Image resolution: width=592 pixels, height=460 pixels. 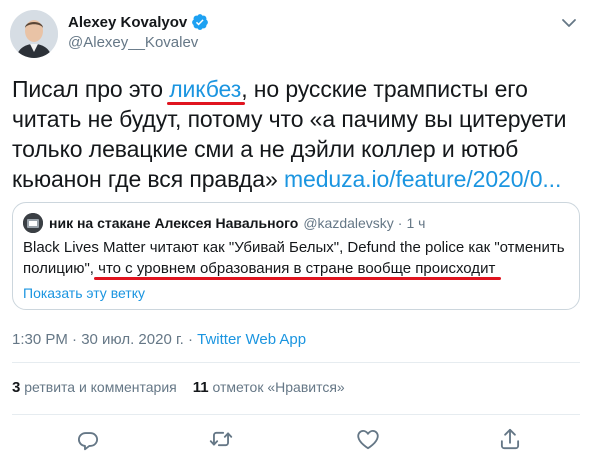 What do you see at coordinates (368, 439) in the screenshot?
I see `like-heart-icon` at bounding box center [368, 439].